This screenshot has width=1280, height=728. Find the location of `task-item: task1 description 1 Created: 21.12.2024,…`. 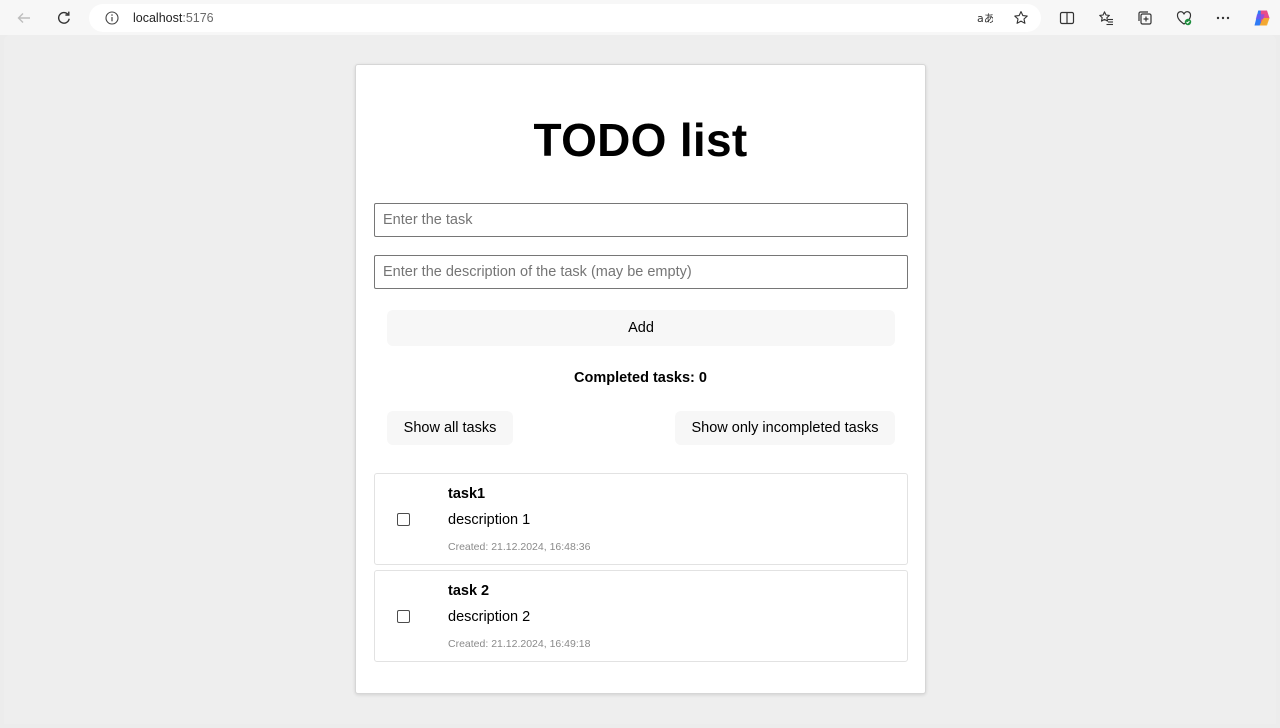

task-item: task1 description 1 Created: 21.12.2024,… is located at coordinates (641, 519).